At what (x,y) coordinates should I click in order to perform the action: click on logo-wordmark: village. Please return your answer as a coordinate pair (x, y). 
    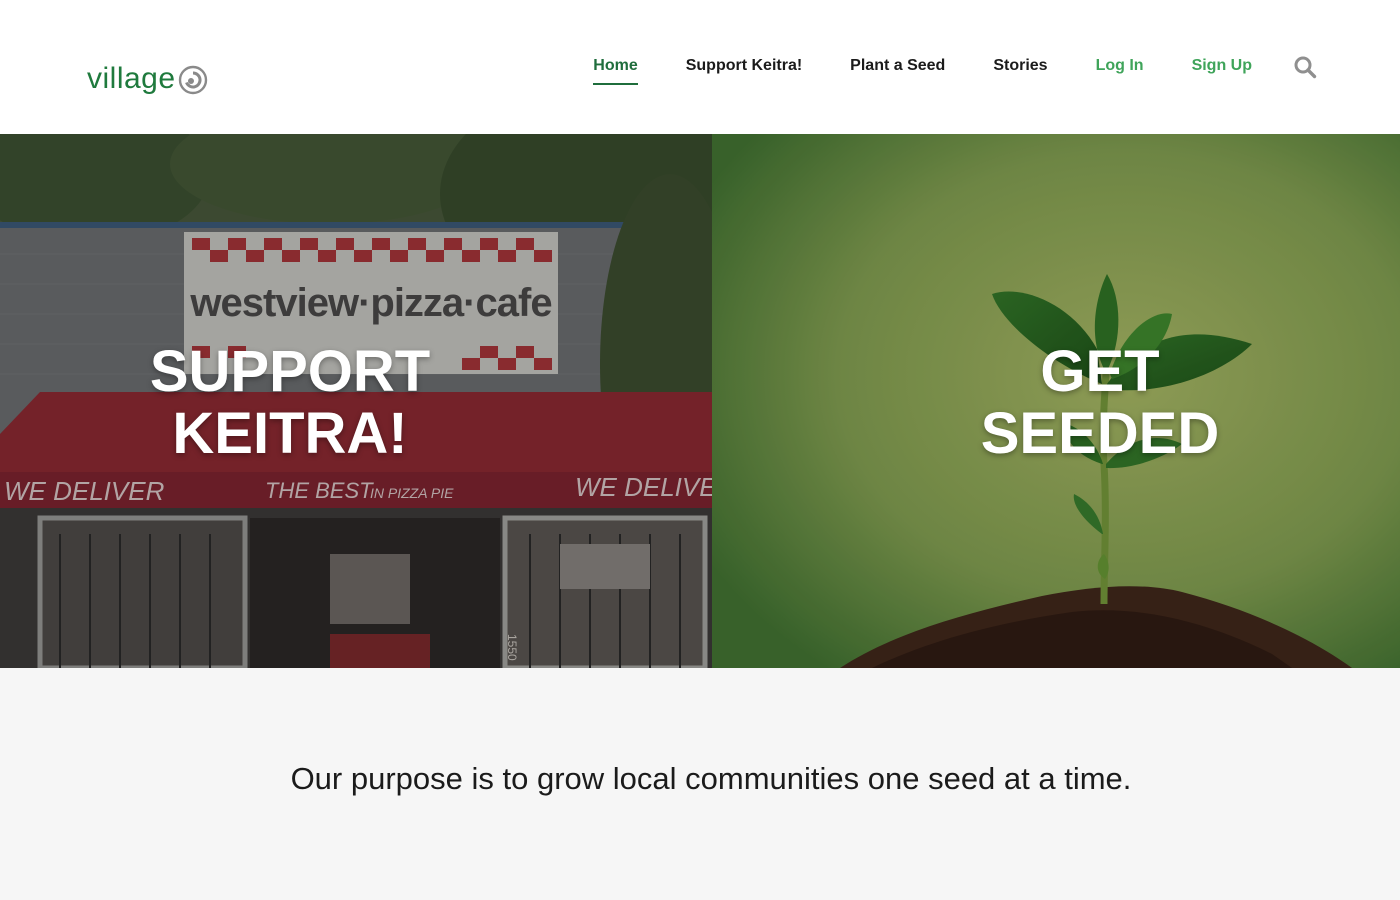
    Looking at the image, I should click on (131, 78).